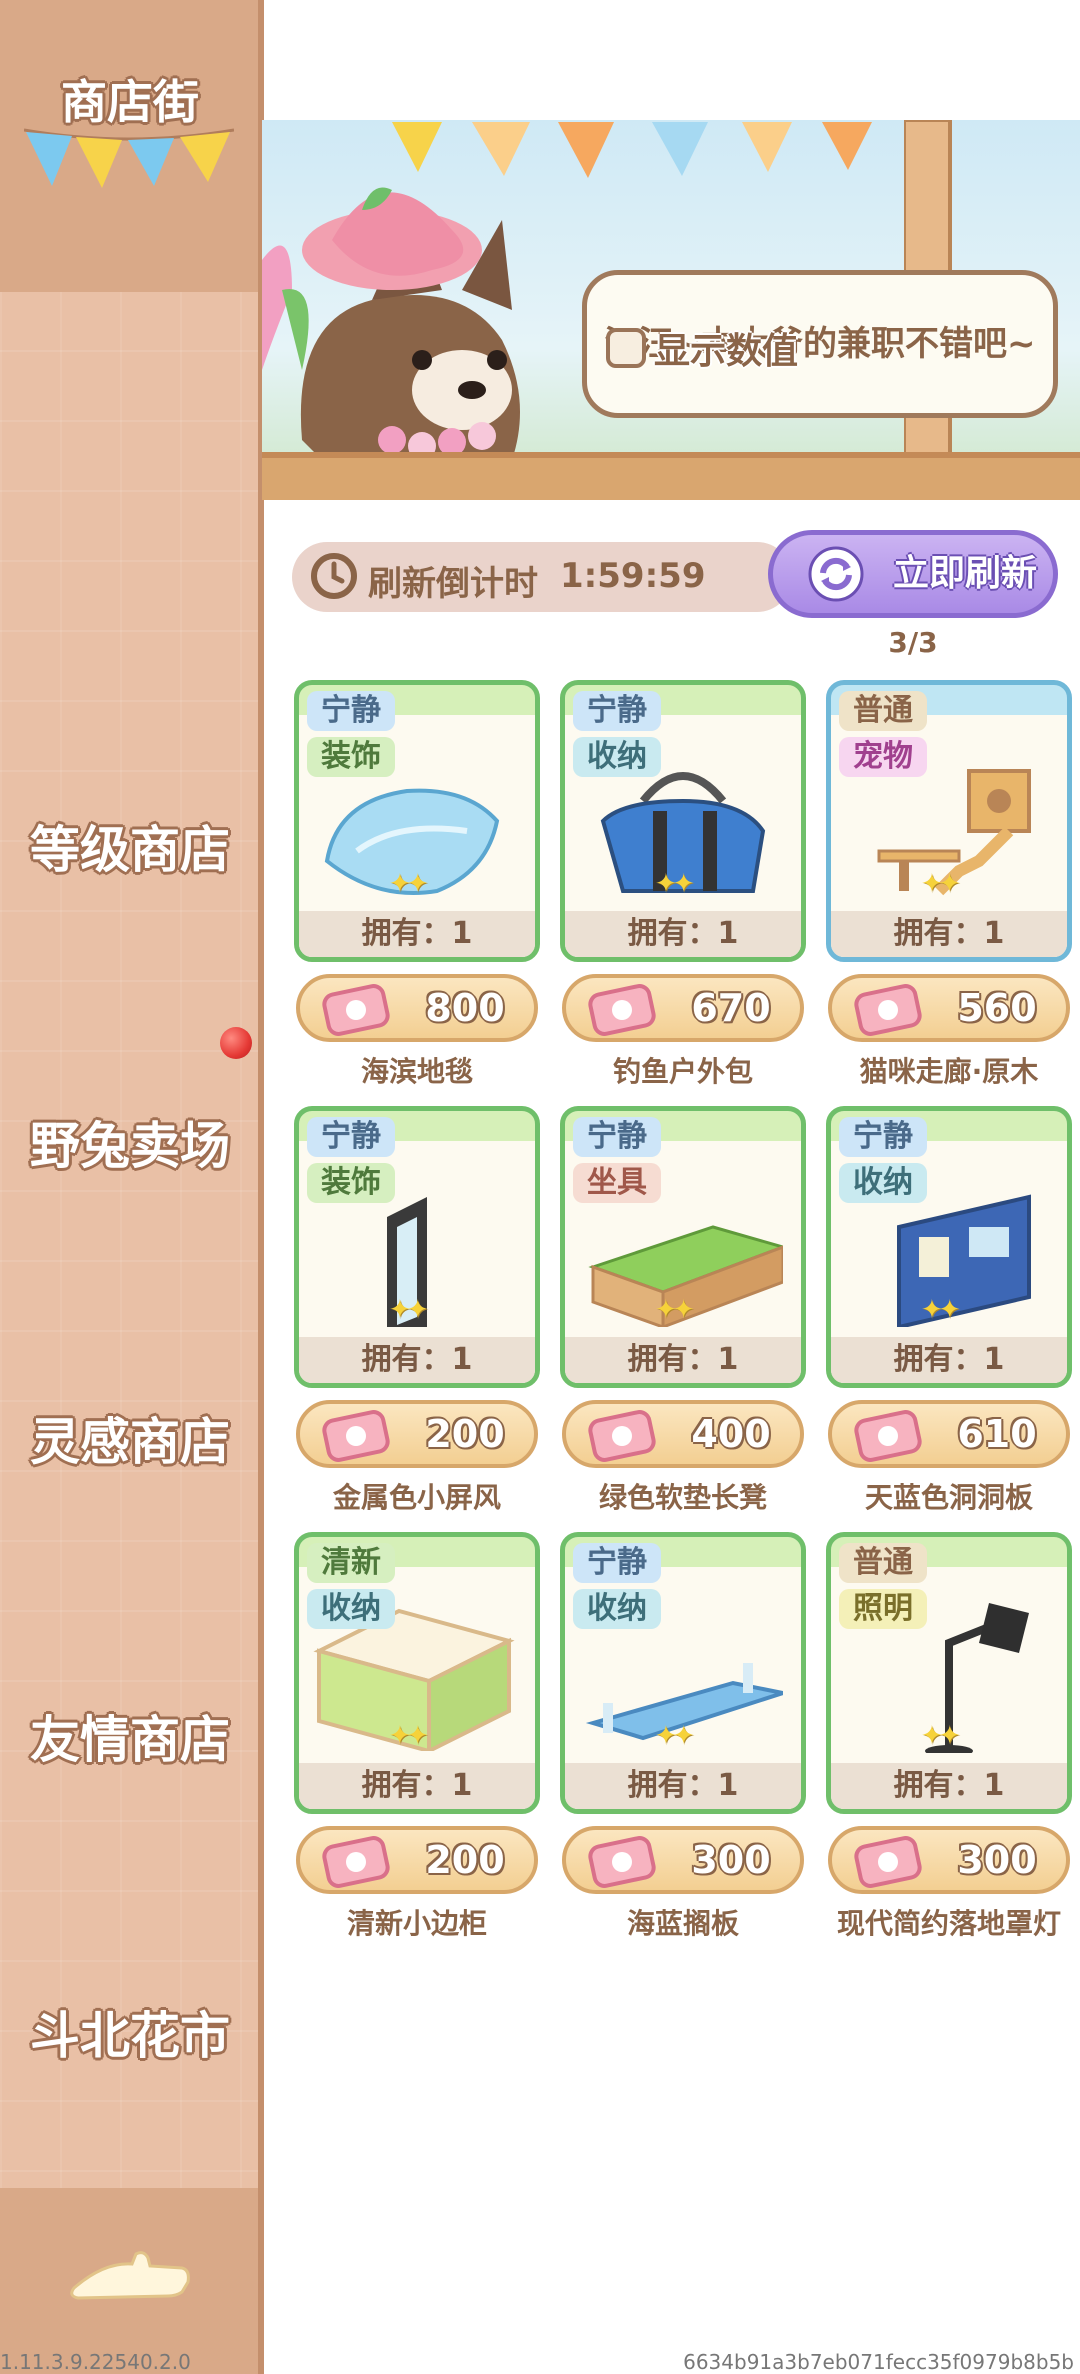 This screenshot has width=1080, height=2374. I want to click on show-values-toggle: 显示数值, so click(702, 348).